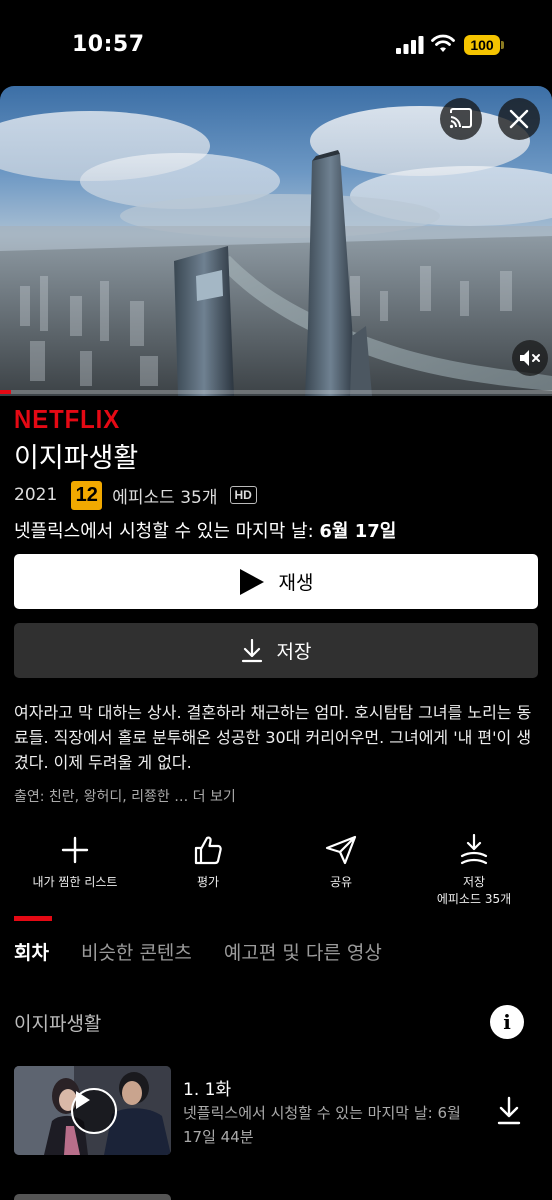  I want to click on battery-level: 100, so click(482, 45).